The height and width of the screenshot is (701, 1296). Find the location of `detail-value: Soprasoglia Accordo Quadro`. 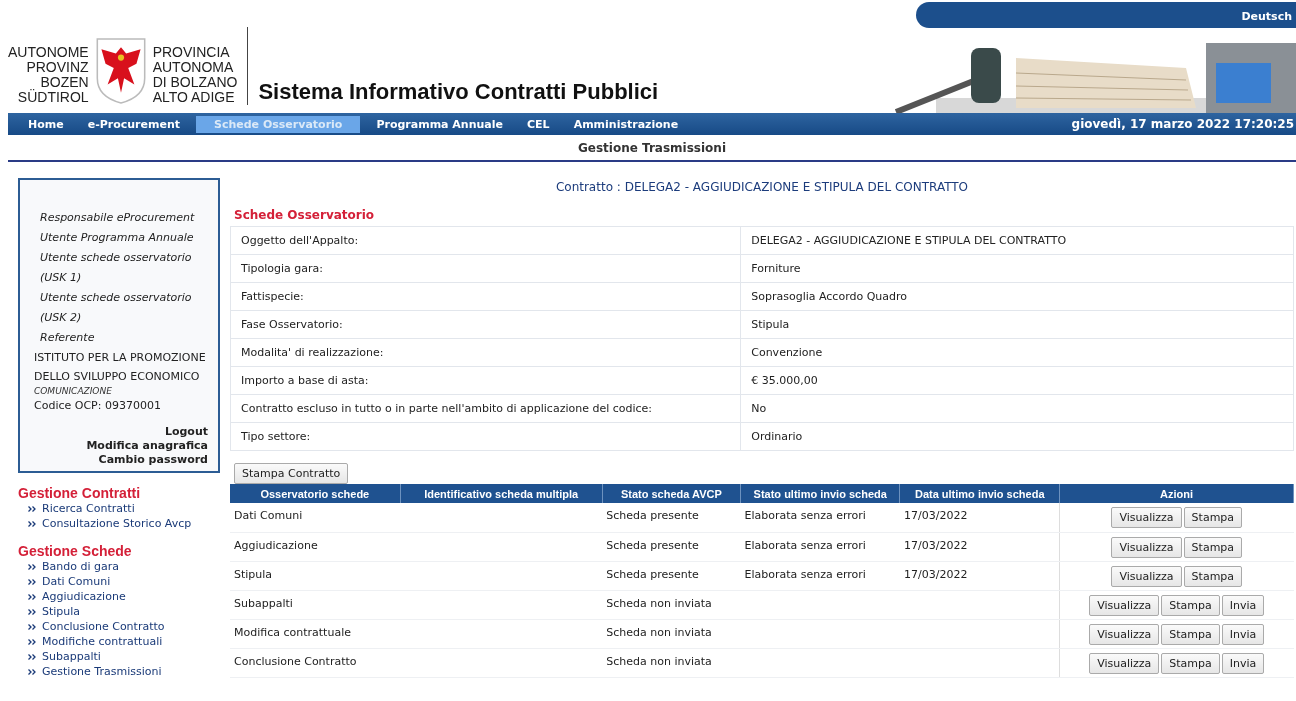

detail-value: Soprasoglia Accordo Quadro is located at coordinates (1017, 296).